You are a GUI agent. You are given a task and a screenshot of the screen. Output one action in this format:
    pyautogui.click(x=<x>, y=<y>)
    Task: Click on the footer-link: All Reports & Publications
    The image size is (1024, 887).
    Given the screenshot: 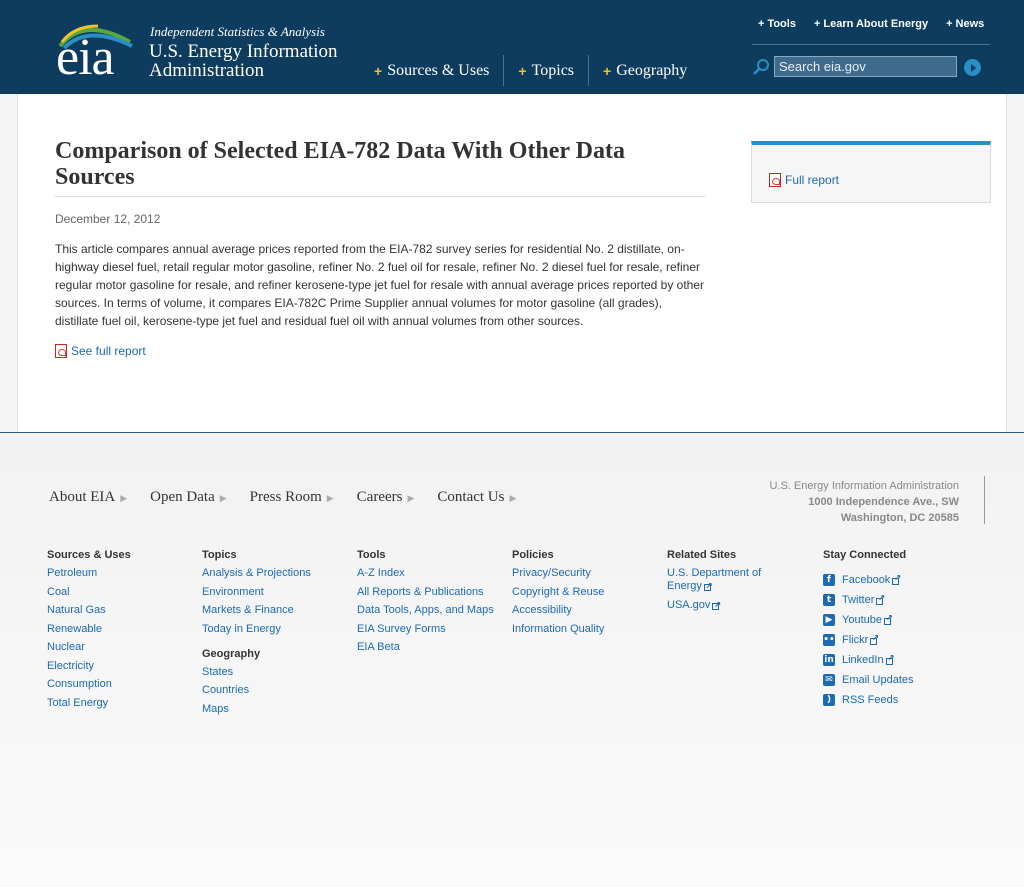 What is the action you would take?
    pyautogui.click(x=432, y=592)
    